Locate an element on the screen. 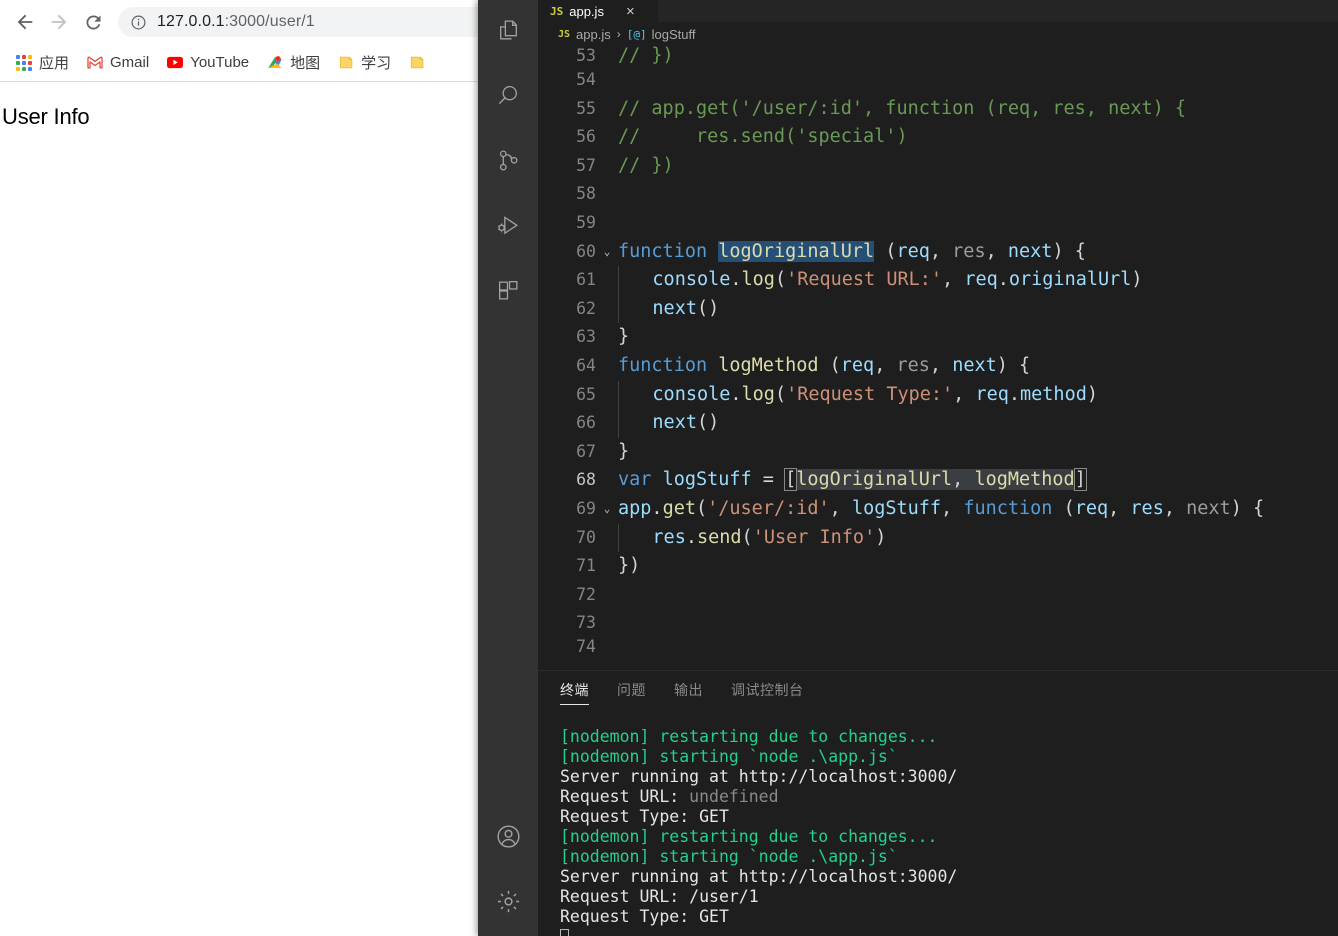  panel-tab-terminal: 终端 is located at coordinates (574, 690).